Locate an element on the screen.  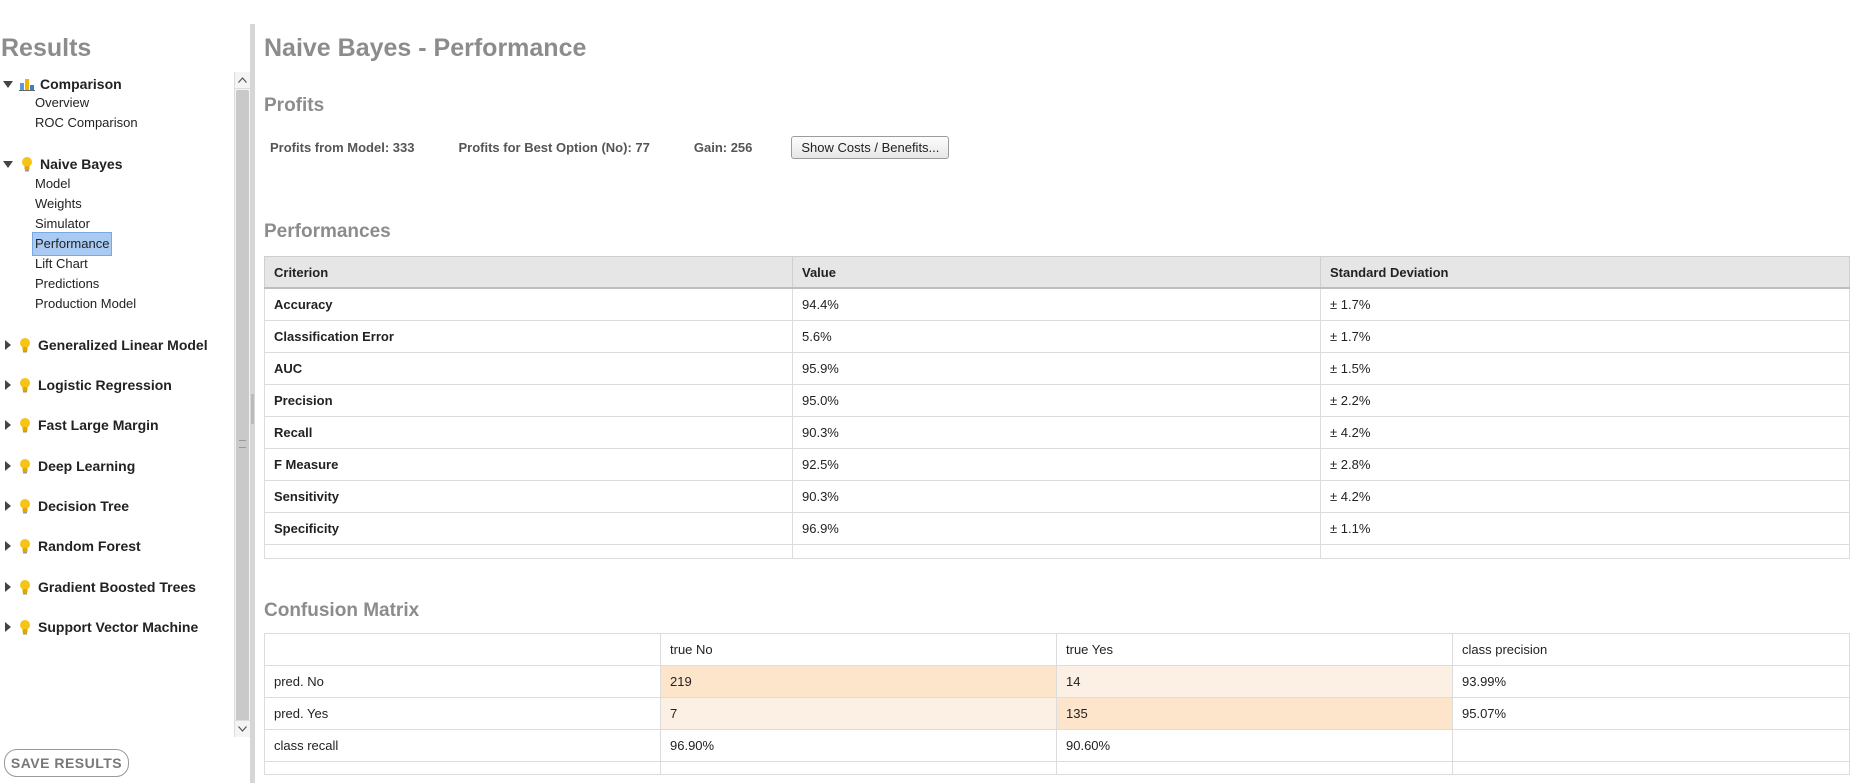
tree-group-label: Decision Tree is located at coordinates (84, 506).